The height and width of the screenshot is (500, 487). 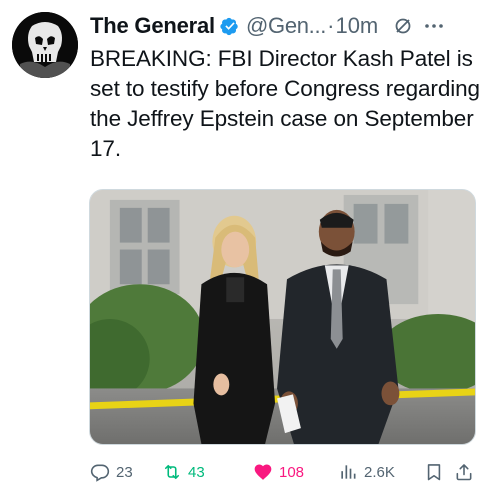 I want to click on bookmark-icon, so click(x=434, y=472).